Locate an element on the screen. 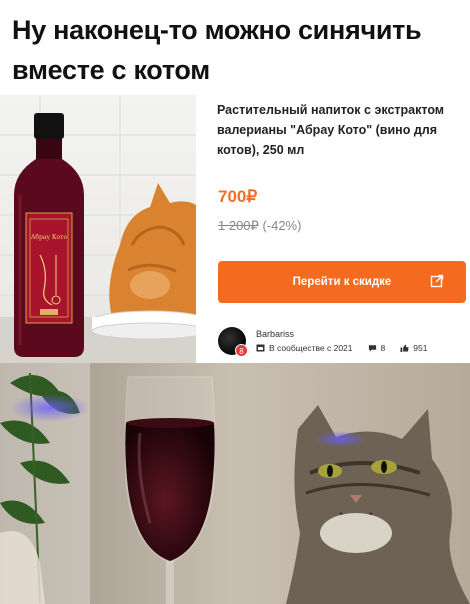 The image size is (470, 604). caption-line-1: Ну наконец-то можно синячить is located at coordinates (217, 30).